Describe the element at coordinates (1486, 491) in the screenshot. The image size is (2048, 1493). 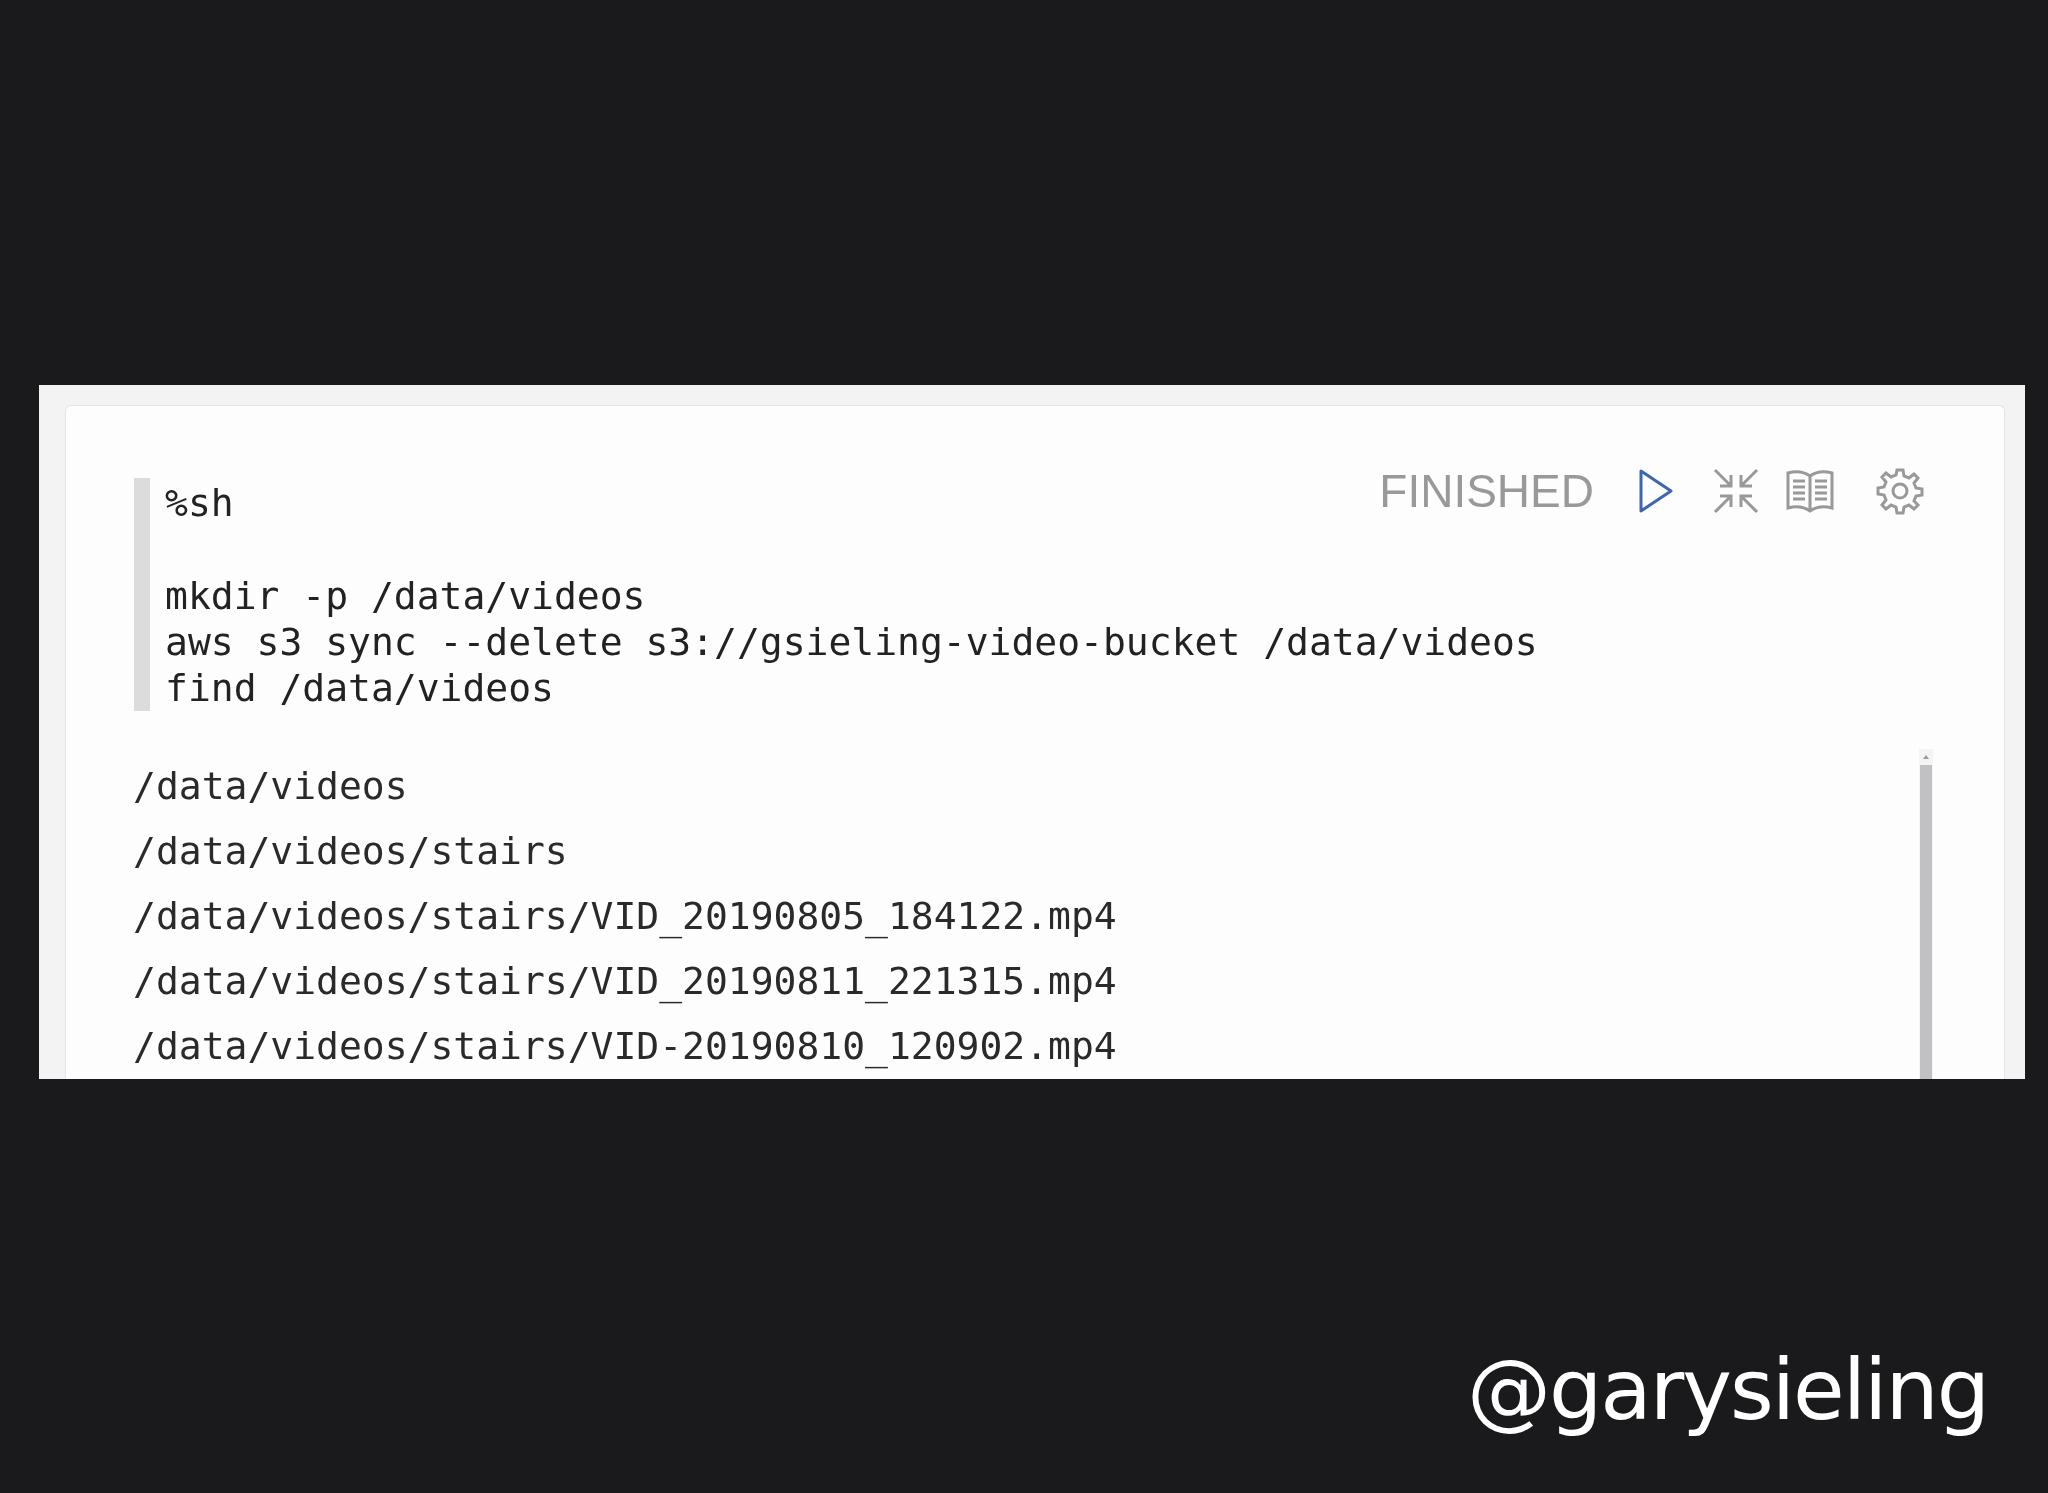
I see `status-label: FINISHED` at that location.